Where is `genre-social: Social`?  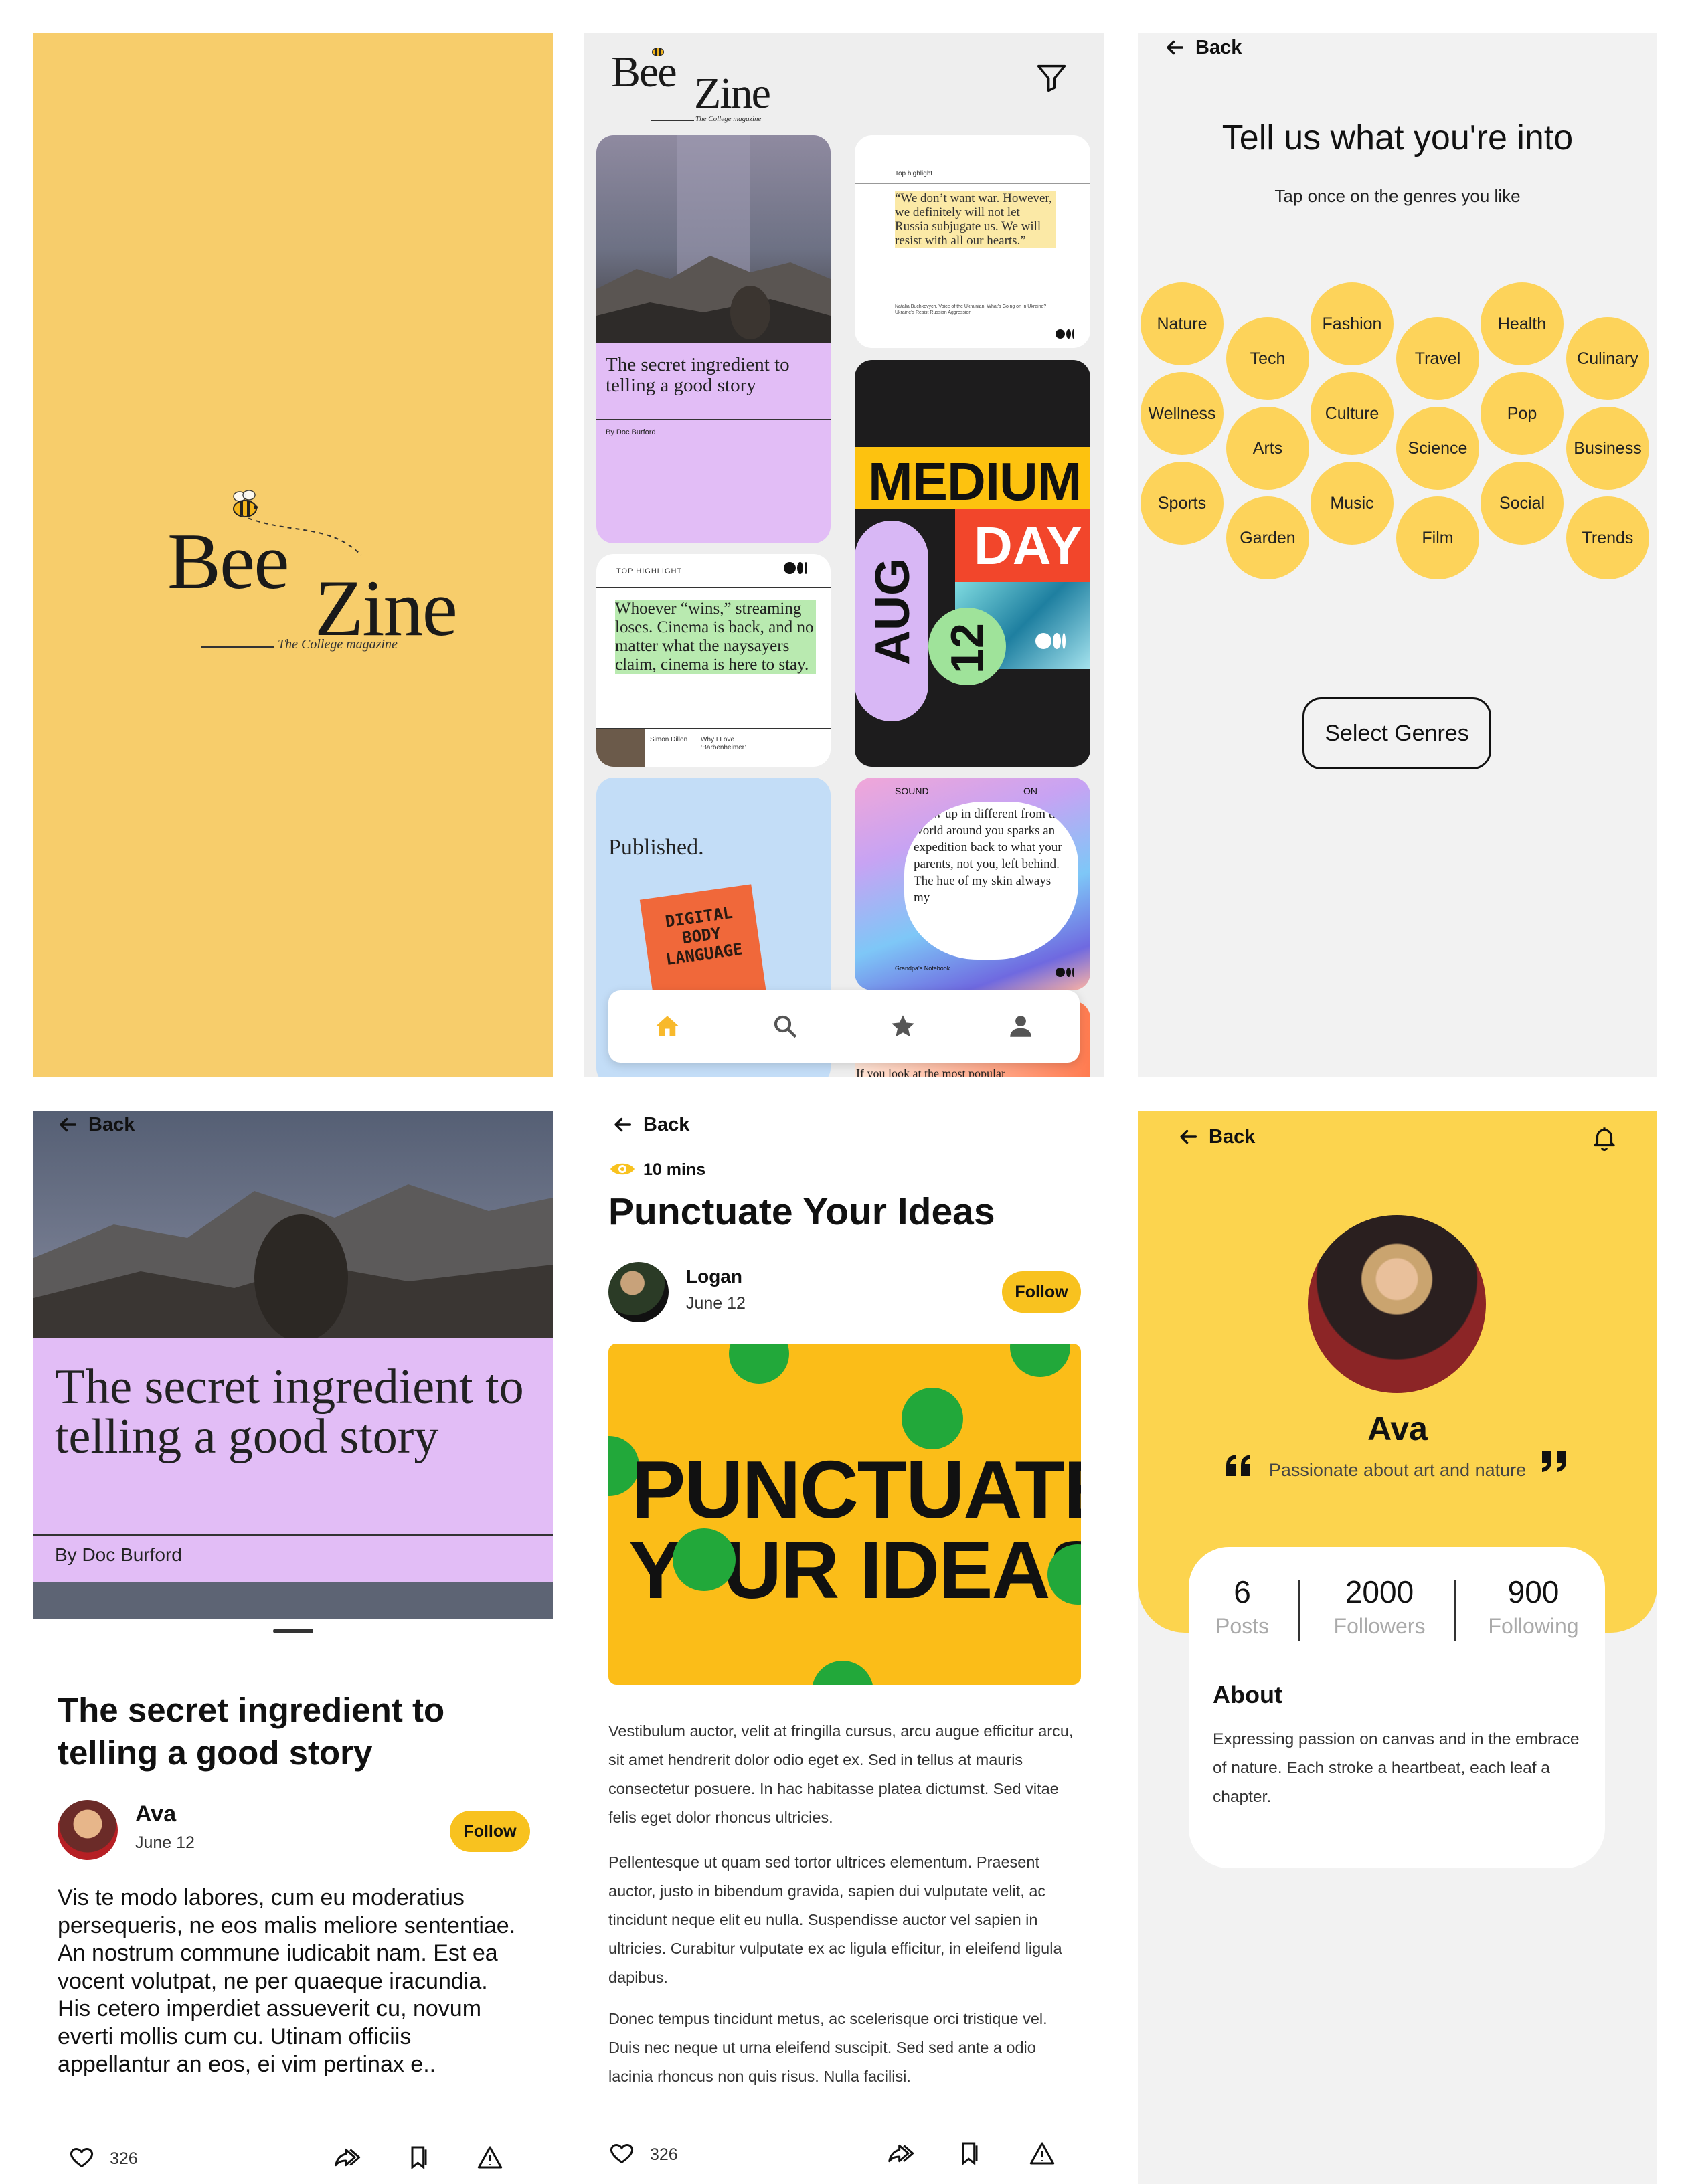
genre-social: Social is located at coordinates (1522, 503).